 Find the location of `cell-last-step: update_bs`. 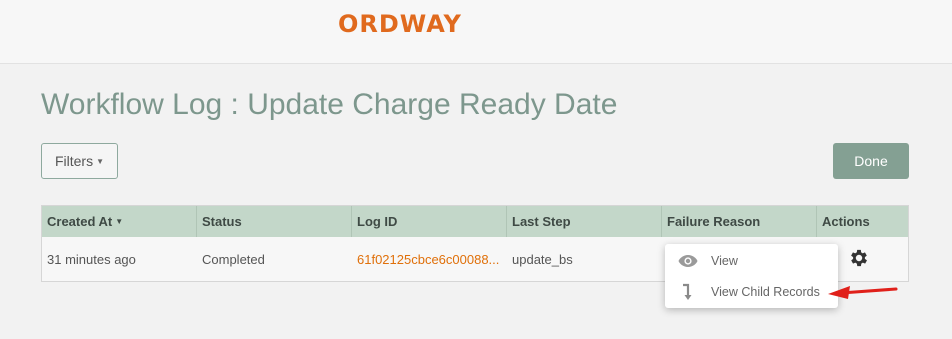

cell-last-step: update_bs is located at coordinates (542, 259).